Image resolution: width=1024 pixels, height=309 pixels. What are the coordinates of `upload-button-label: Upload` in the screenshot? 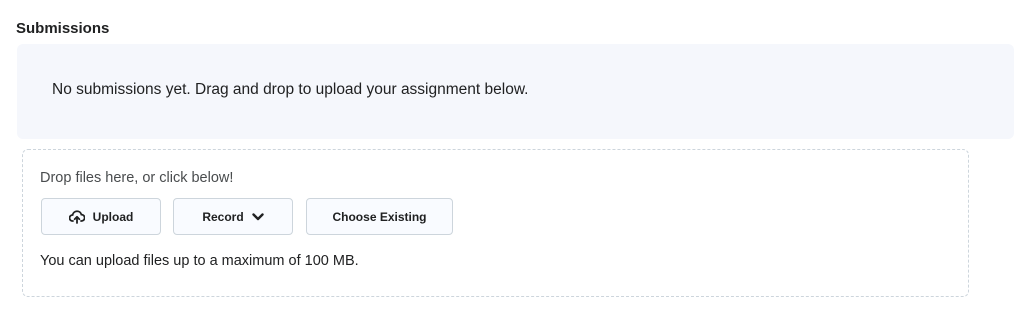 It's located at (113, 216).